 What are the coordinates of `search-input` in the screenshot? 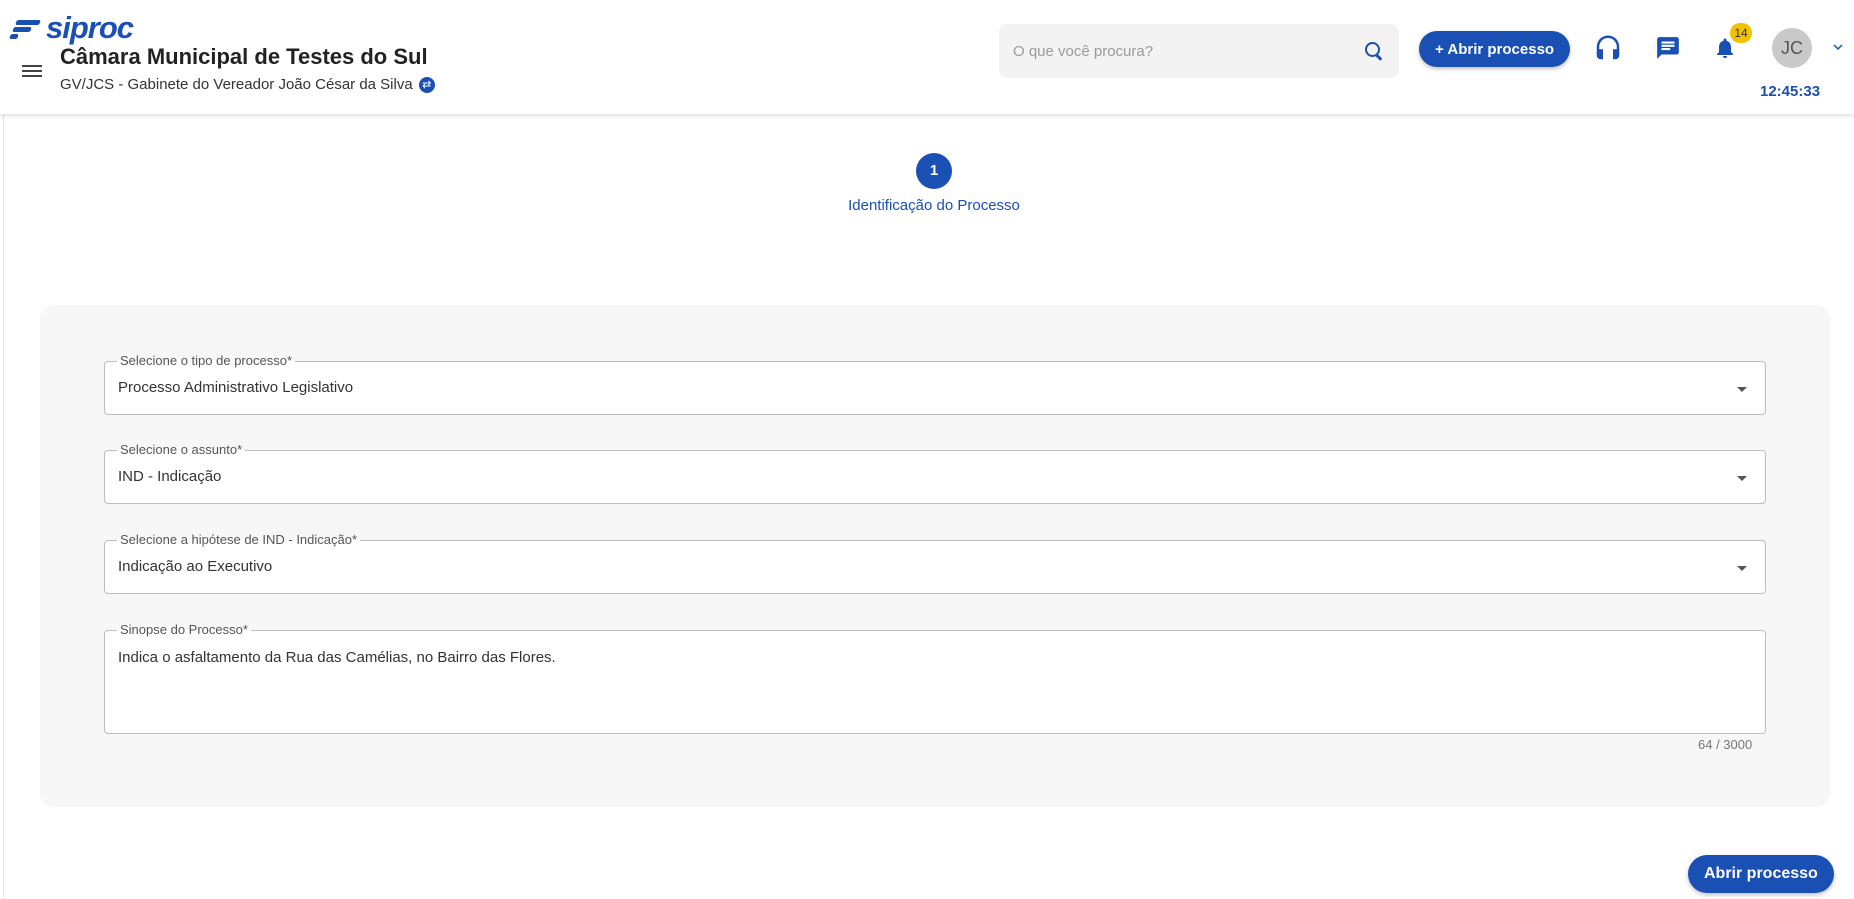 It's located at (1188, 51).